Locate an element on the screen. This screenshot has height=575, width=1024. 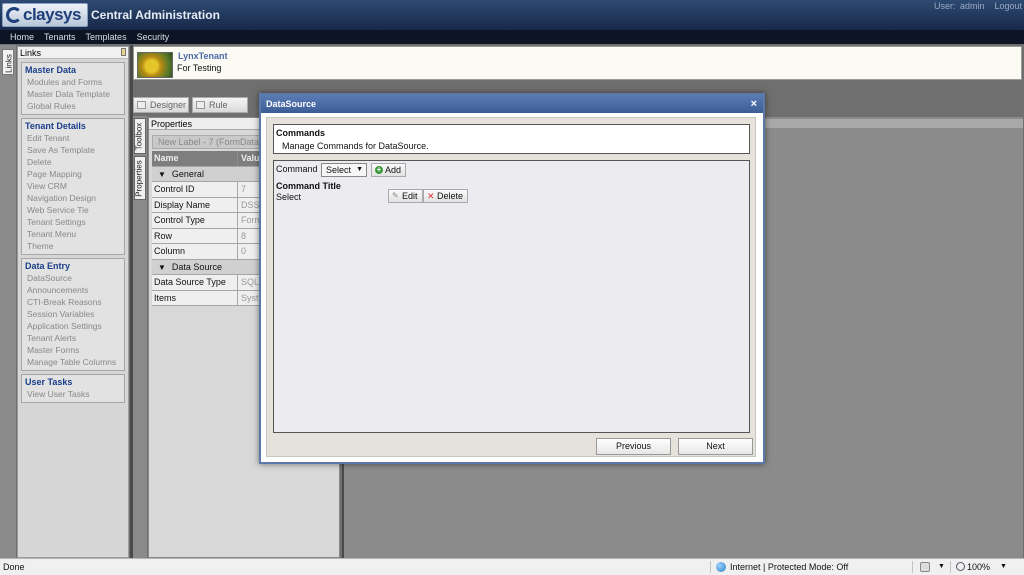
link-datasource: DataSource is located at coordinates (73, 278).